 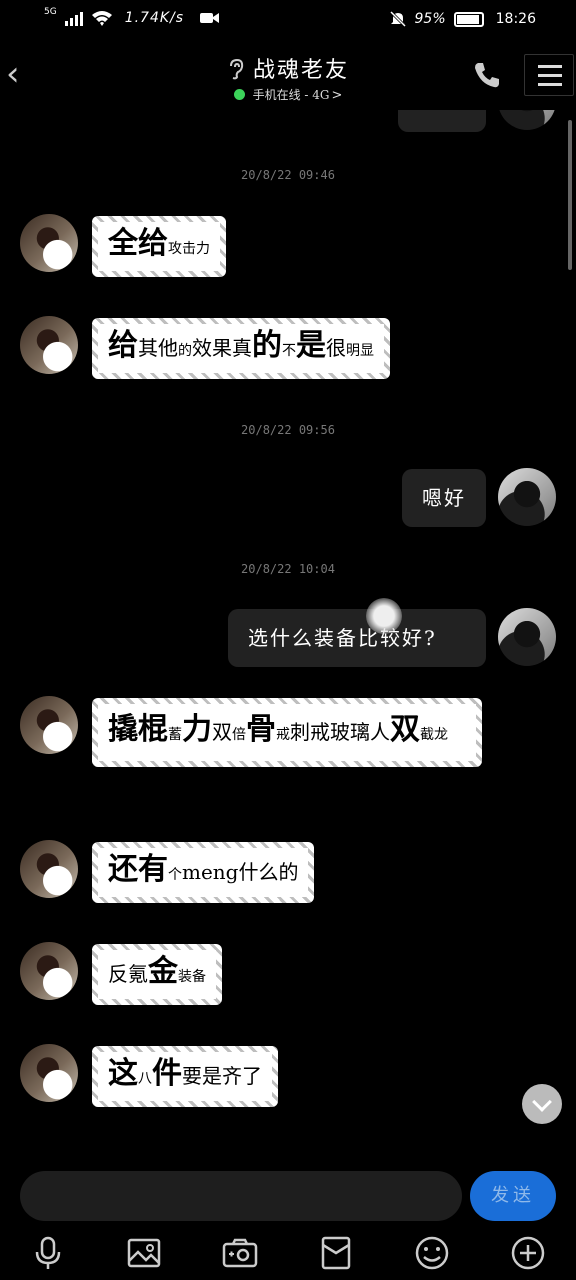 What do you see at coordinates (384, 616) in the screenshot?
I see `touch-indicator` at bounding box center [384, 616].